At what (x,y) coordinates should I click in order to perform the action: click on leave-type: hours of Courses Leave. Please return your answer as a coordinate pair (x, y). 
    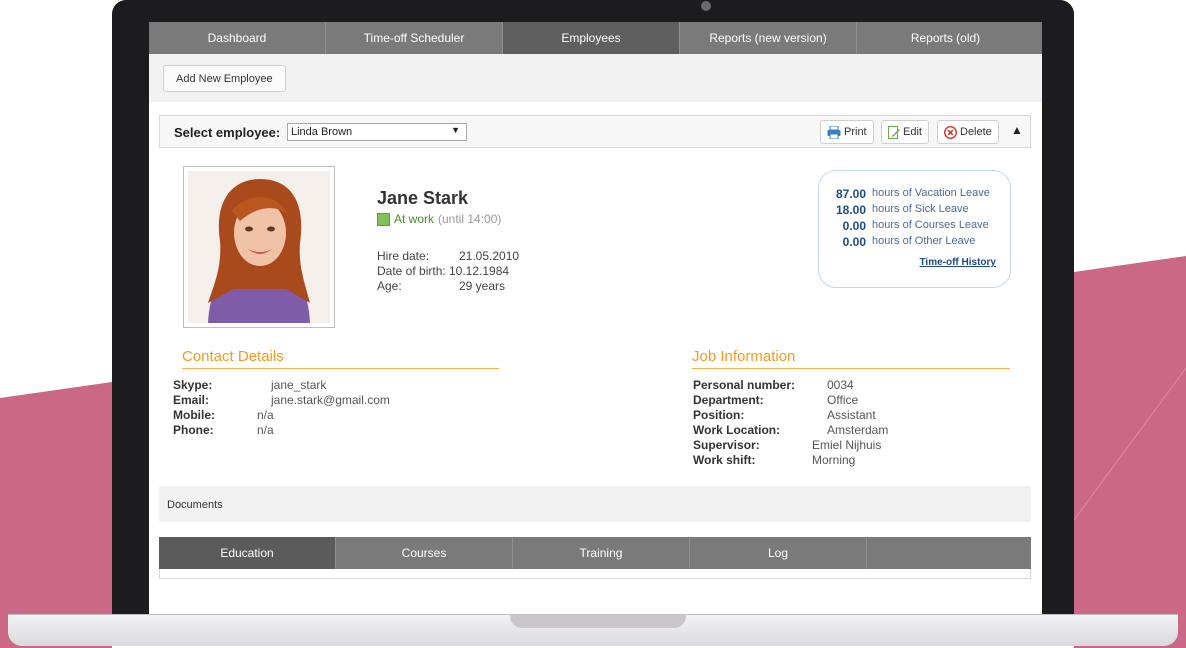
    Looking at the image, I should click on (930, 225).